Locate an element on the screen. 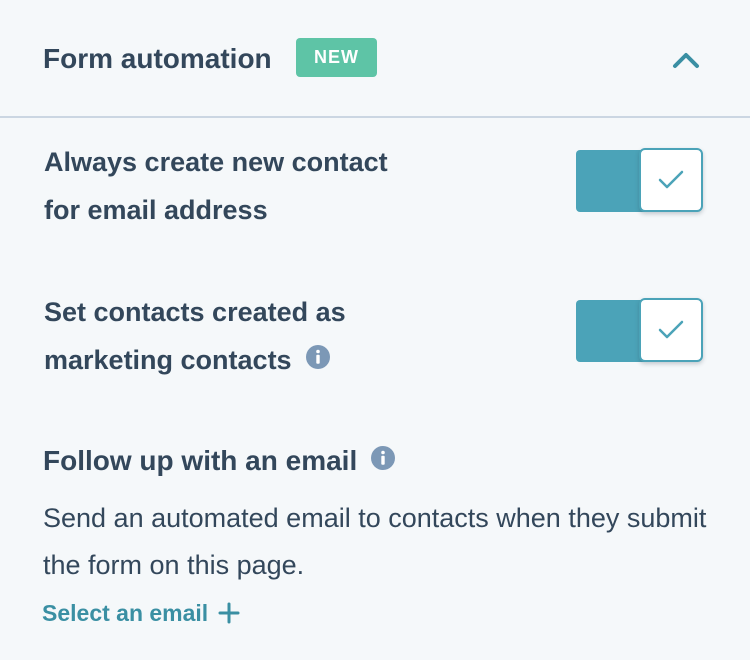 The height and width of the screenshot is (660, 750). section-header-title: Form automation is located at coordinates (157, 58).